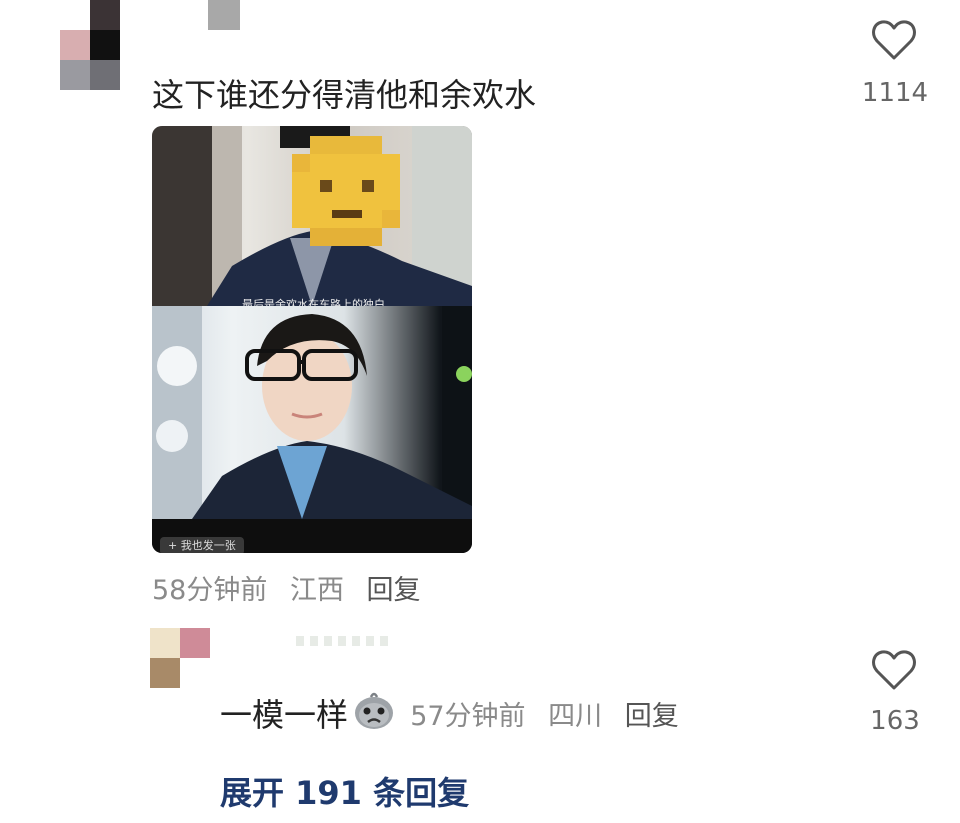 The image size is (960, 823). What do you see at coordinates (202, 545) in the screenshot?
I see `post-too-chip: + 我也发一张` at bounding box center [202, 545].